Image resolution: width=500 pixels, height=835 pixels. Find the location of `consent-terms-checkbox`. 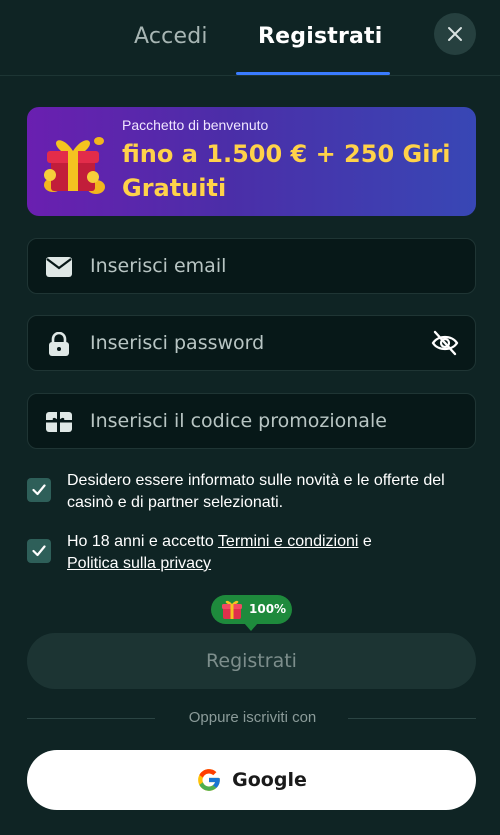

consent-terms-checkbox is located at coordinates (39, 551).